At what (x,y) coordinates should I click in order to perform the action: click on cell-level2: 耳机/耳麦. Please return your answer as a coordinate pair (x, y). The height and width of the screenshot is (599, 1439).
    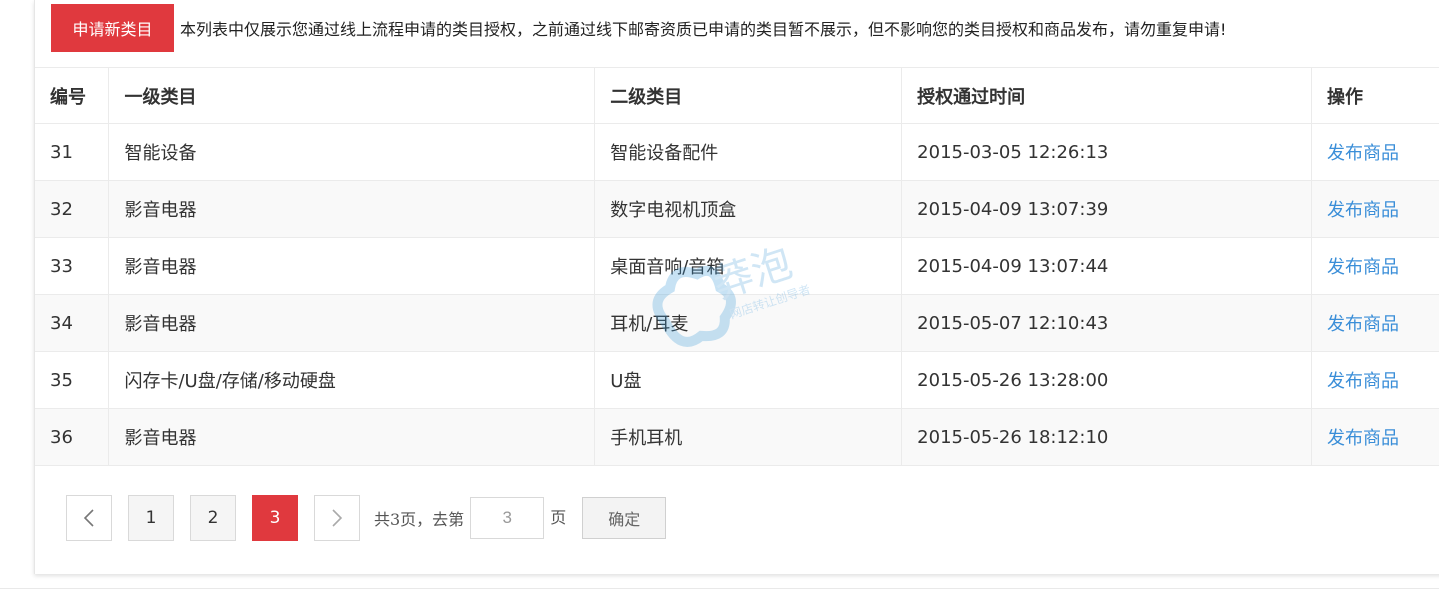
    Looking at the image, I should click on (748, 323).